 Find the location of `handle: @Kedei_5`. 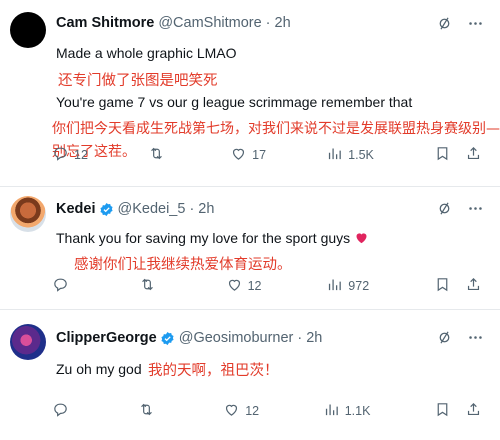

handle: @Kedei_5 is located at coordinates (152, 209).